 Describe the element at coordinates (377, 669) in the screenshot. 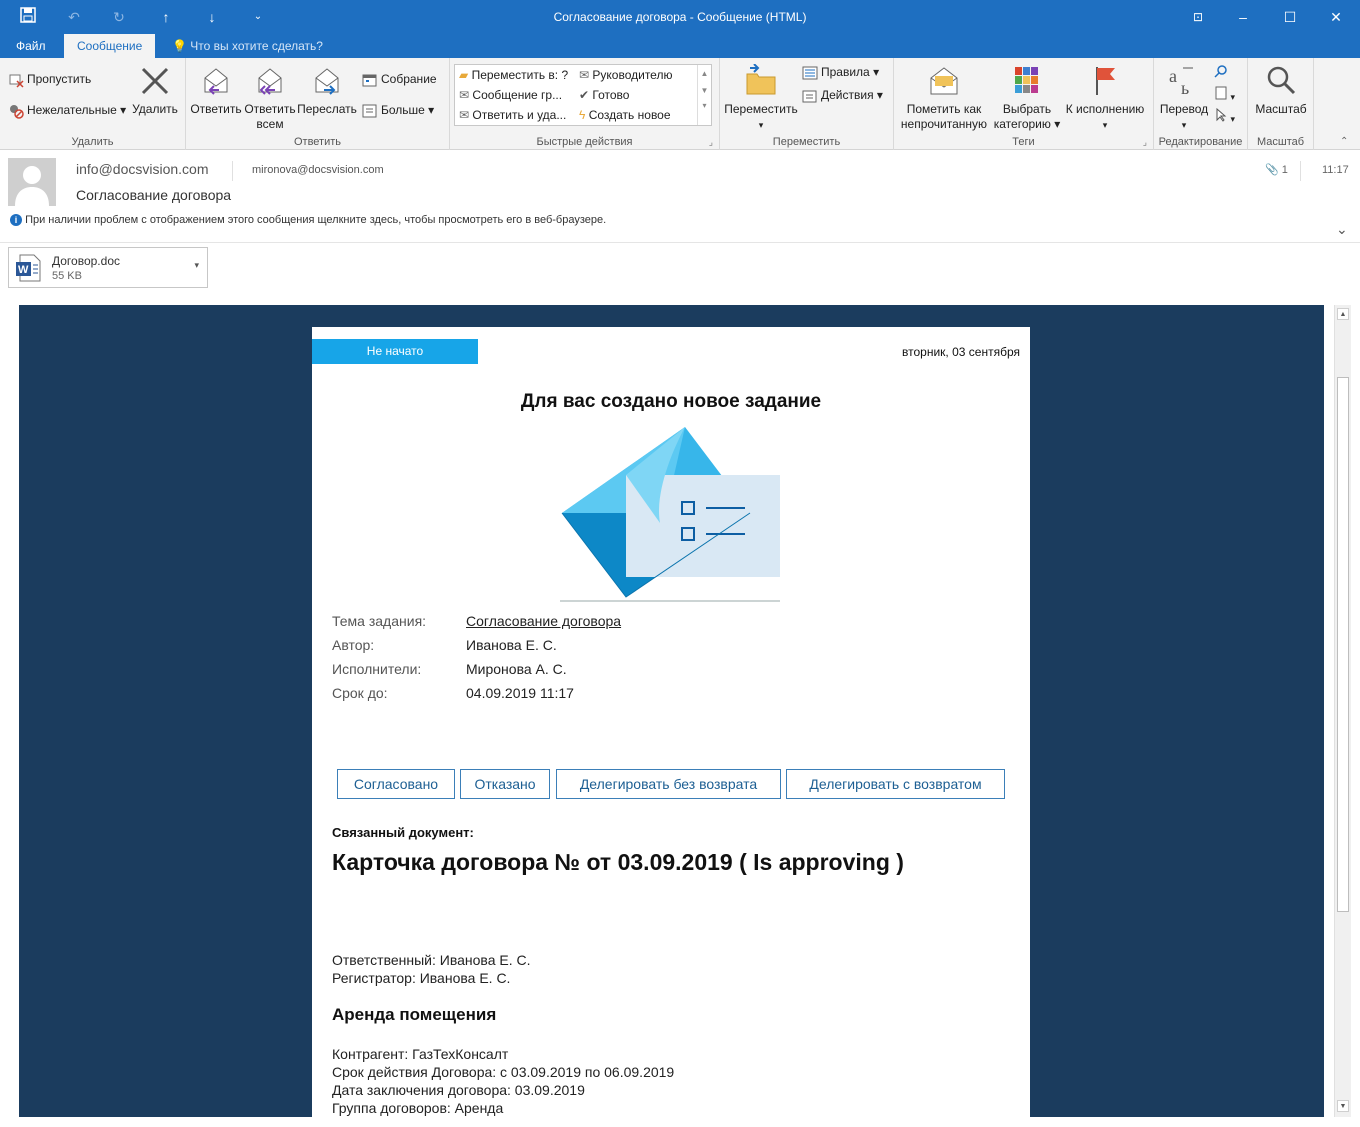

I see `field-label: Исполнители:` at that location.